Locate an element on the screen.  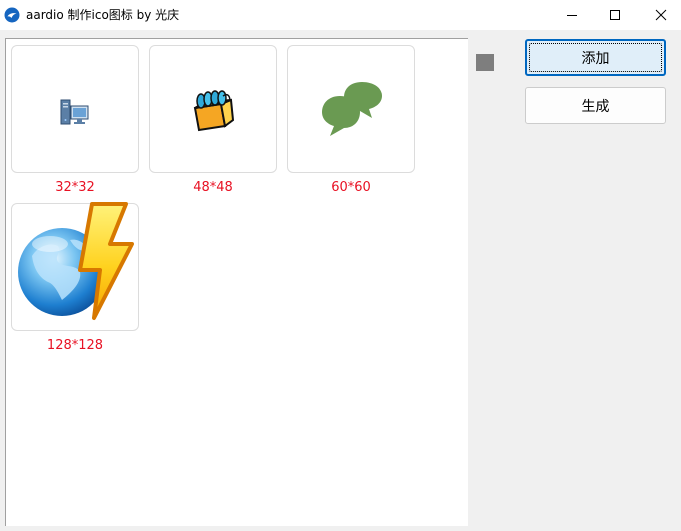
box-icon is located at coordinates (214, 111).